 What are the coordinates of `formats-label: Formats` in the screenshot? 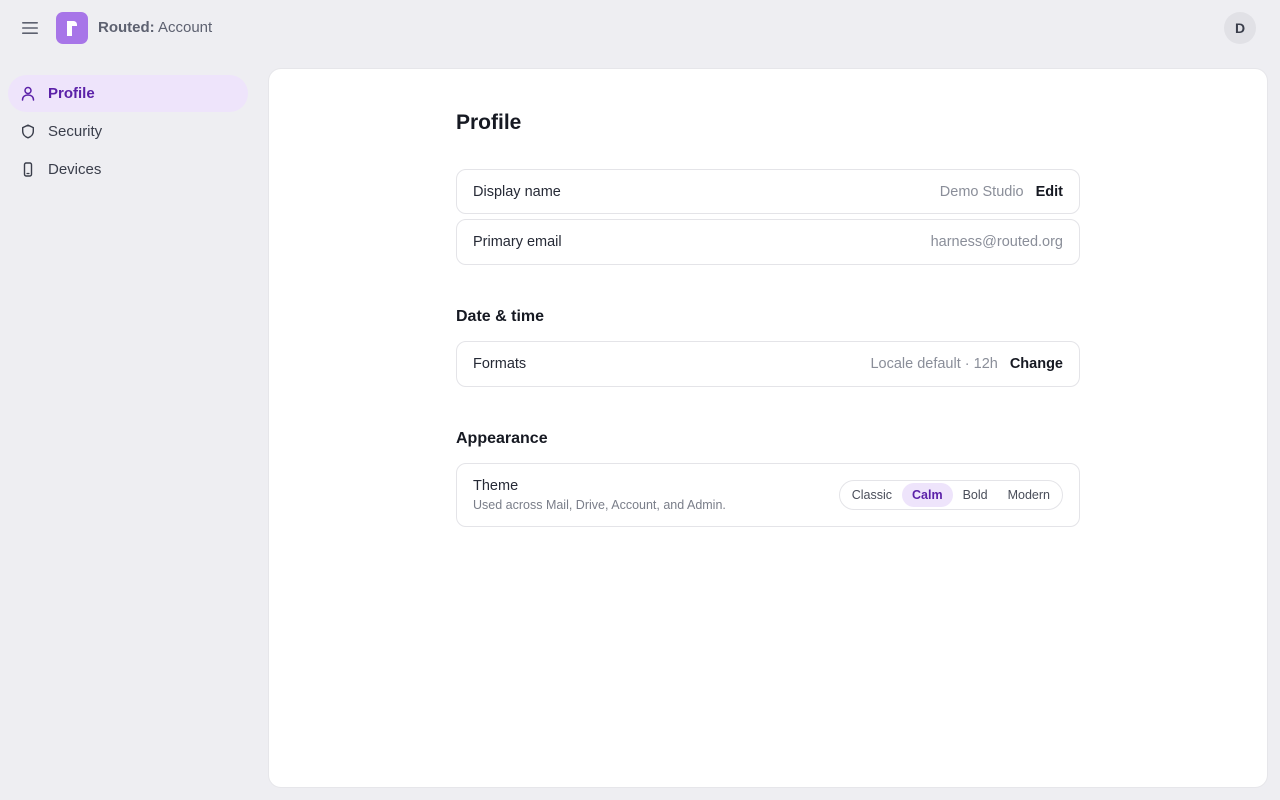 It's located at (500, 364).